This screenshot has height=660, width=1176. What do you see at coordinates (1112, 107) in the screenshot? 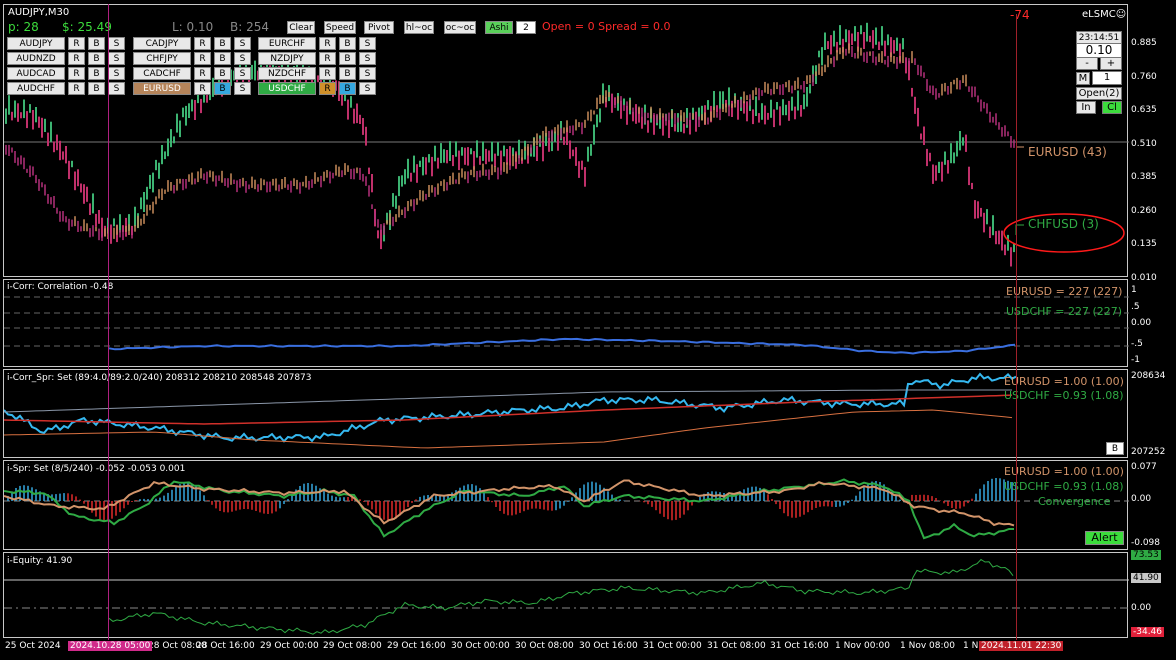
I see `close-button: Cl` at bounding box center [1112, 107].